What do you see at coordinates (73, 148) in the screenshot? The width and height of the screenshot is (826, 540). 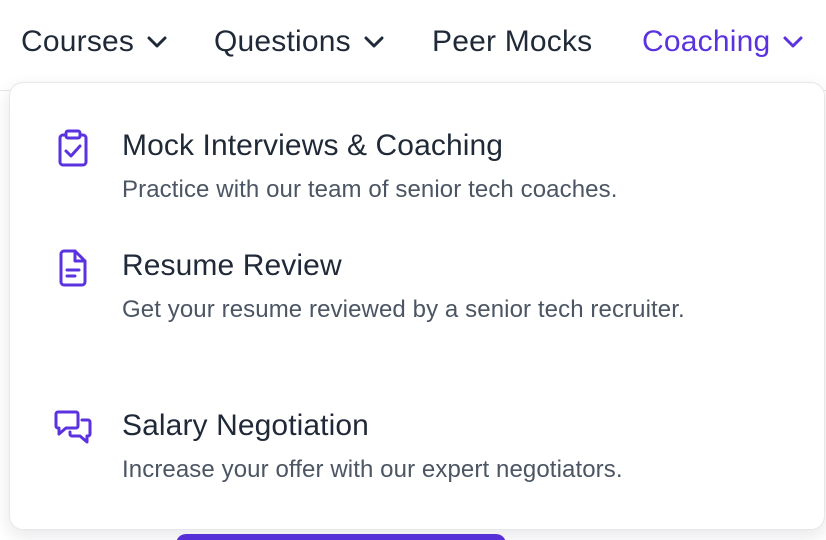 I see `clipboard-check-icon` at bounding box center [73, 148].